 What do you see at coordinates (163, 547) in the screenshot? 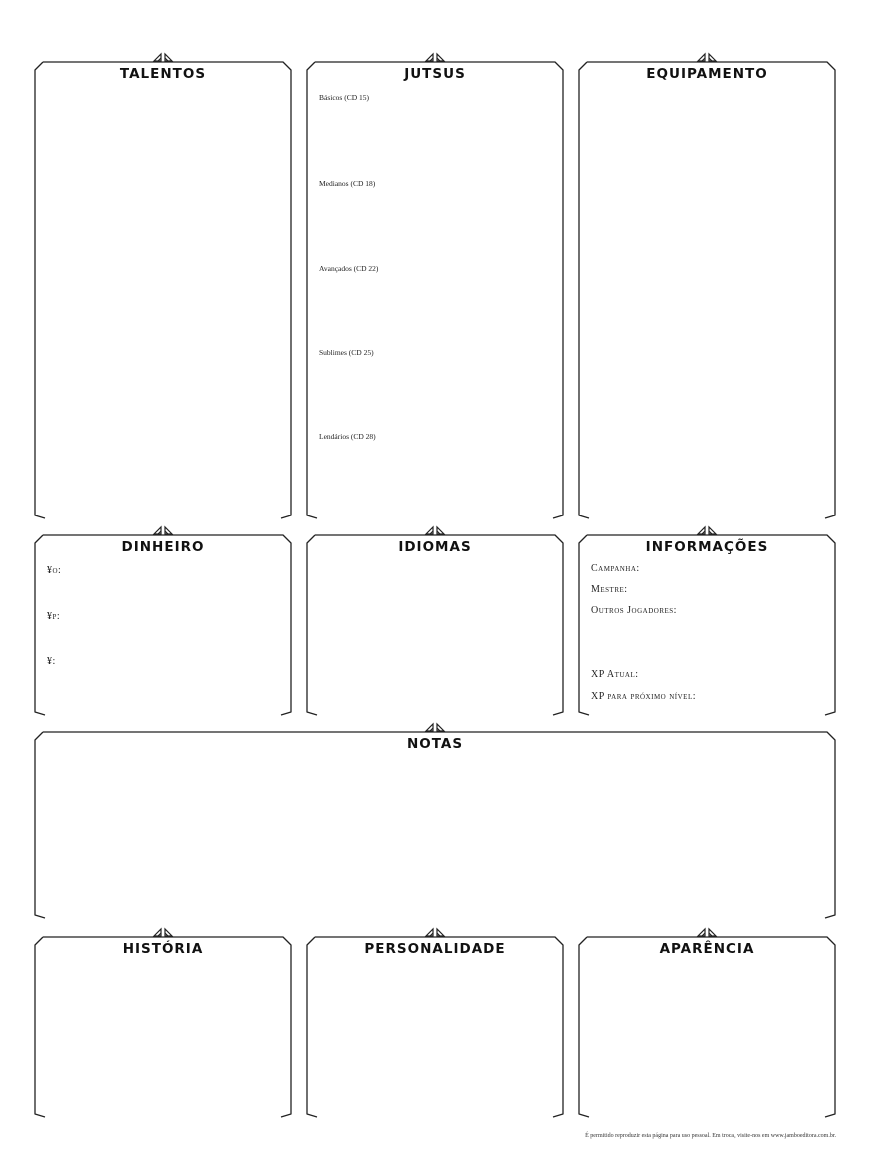
I see `dinheiro-title: DINHEIRO` at bounding box center [163, 547].